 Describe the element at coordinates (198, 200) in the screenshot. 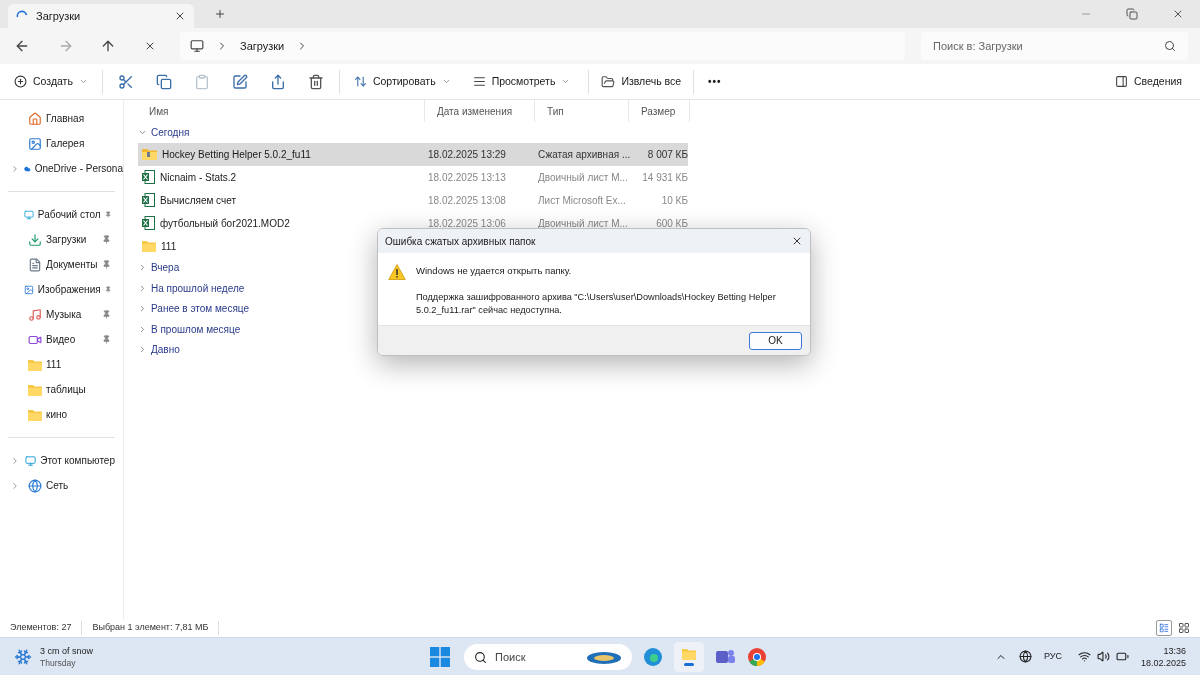

I see `file-name: Вычисляем счет` at that location.